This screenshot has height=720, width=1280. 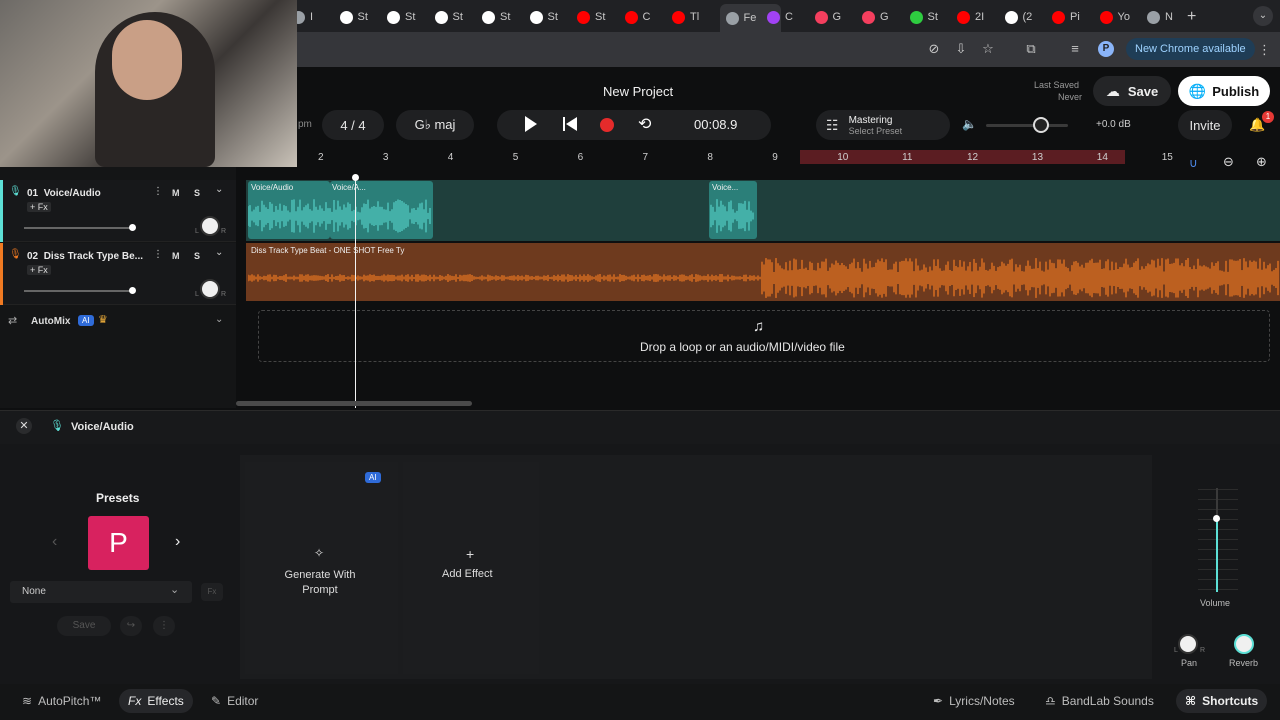 What do you see at coordinates (234, 701) in the screenshot?
I see `editor-tab: ✎ Editor` at bounding box center [234, 701].